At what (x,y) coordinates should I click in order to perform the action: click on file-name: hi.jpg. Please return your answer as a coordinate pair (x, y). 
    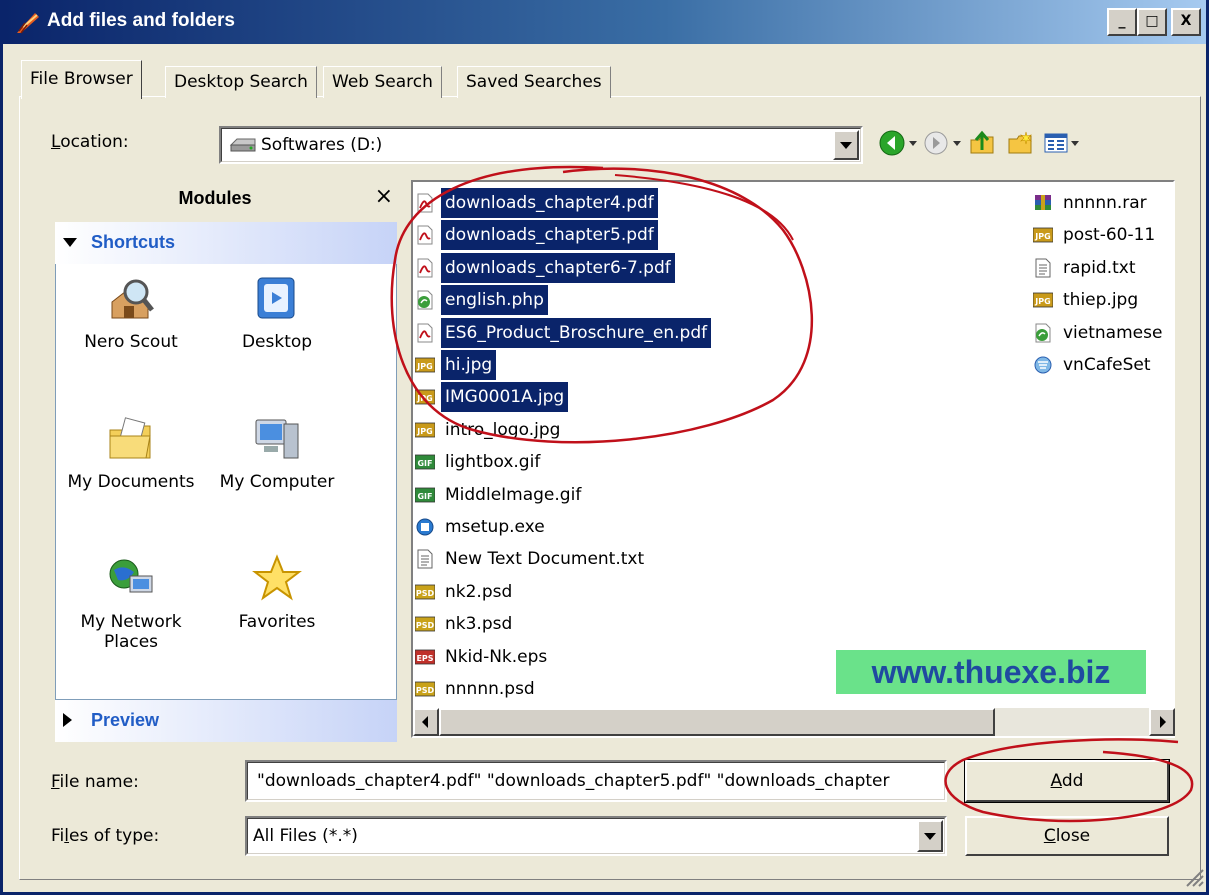
    Looking at the image, I should click on (469, 365).